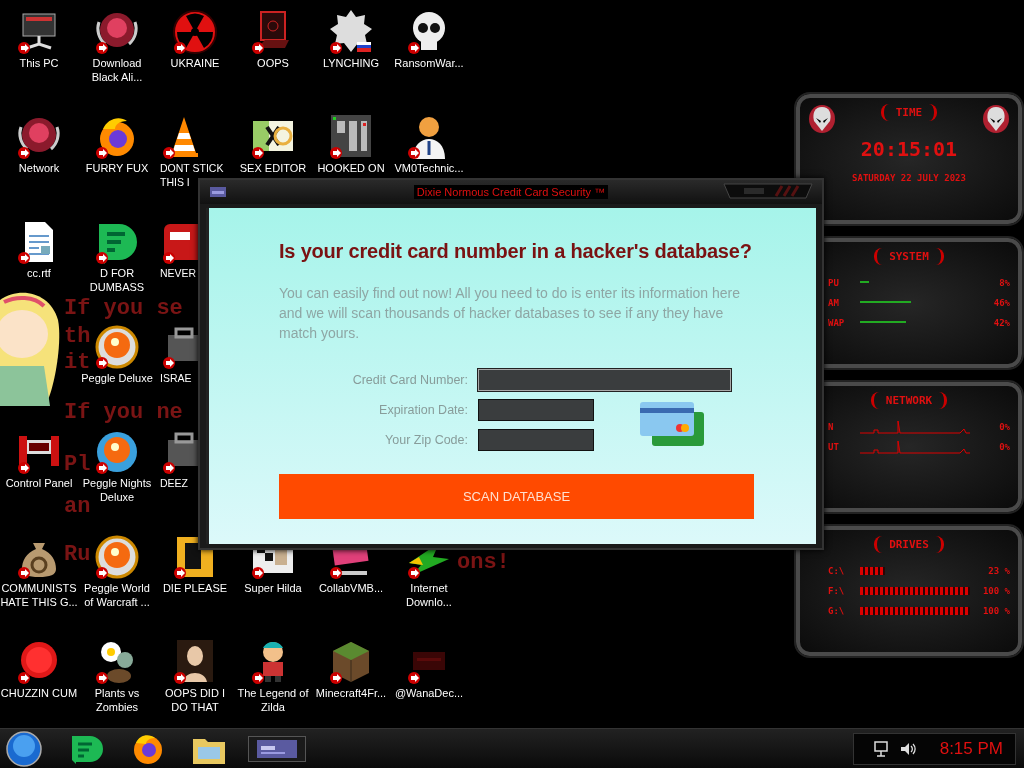  I want to click on icon-label: CHUZZIN CUM, so click(39, 693).